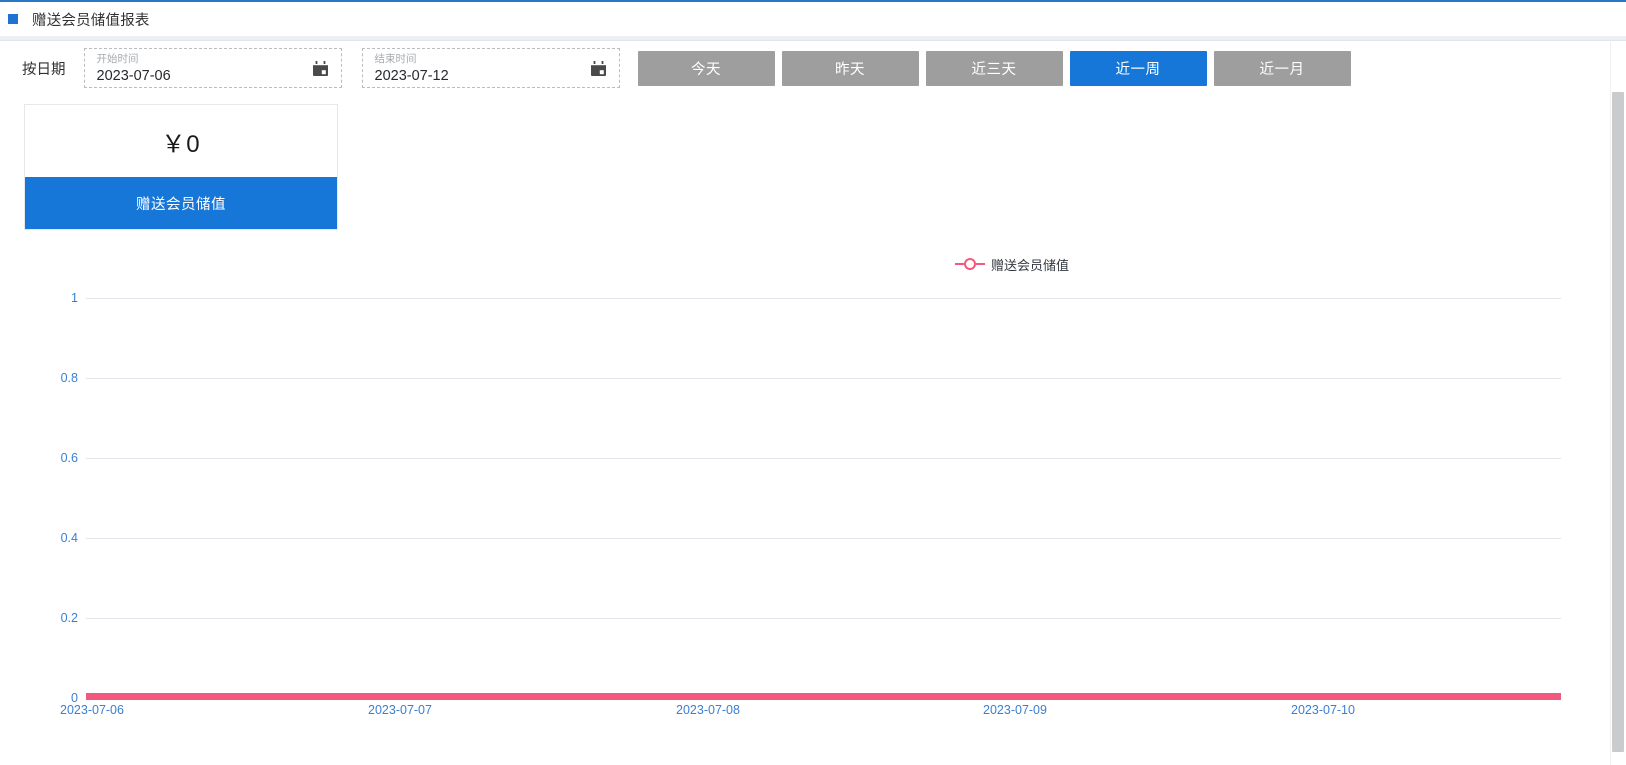  Describe the element at coordinates (13, 19) in the screenshot. I see `blue-square-icon` at that location.